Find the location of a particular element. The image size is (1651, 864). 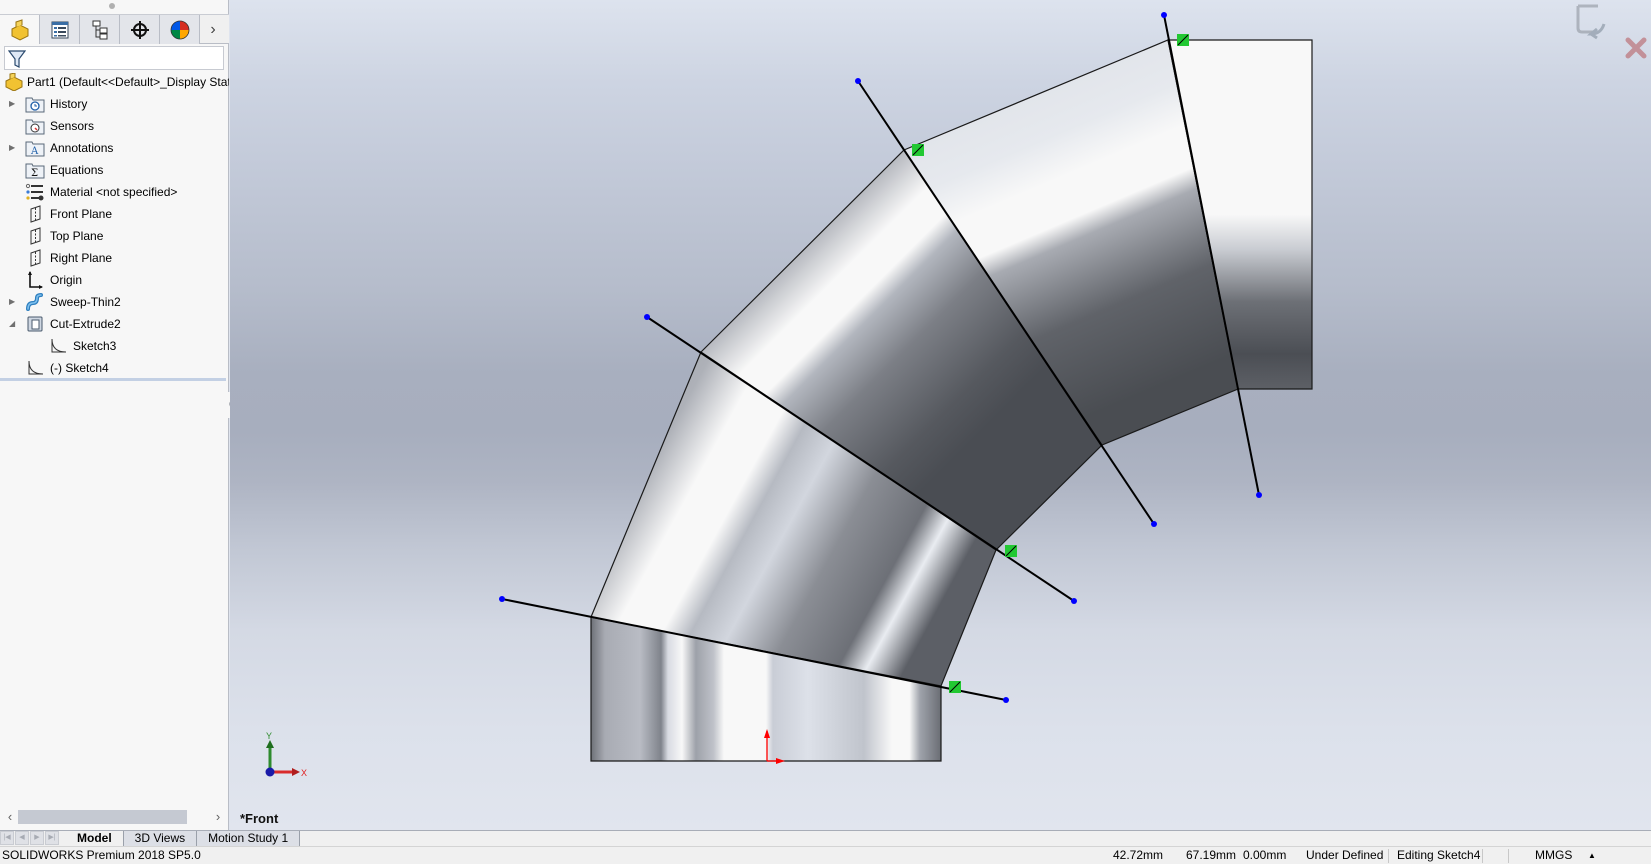

property-list-icon is located at coordinates (59, 29).